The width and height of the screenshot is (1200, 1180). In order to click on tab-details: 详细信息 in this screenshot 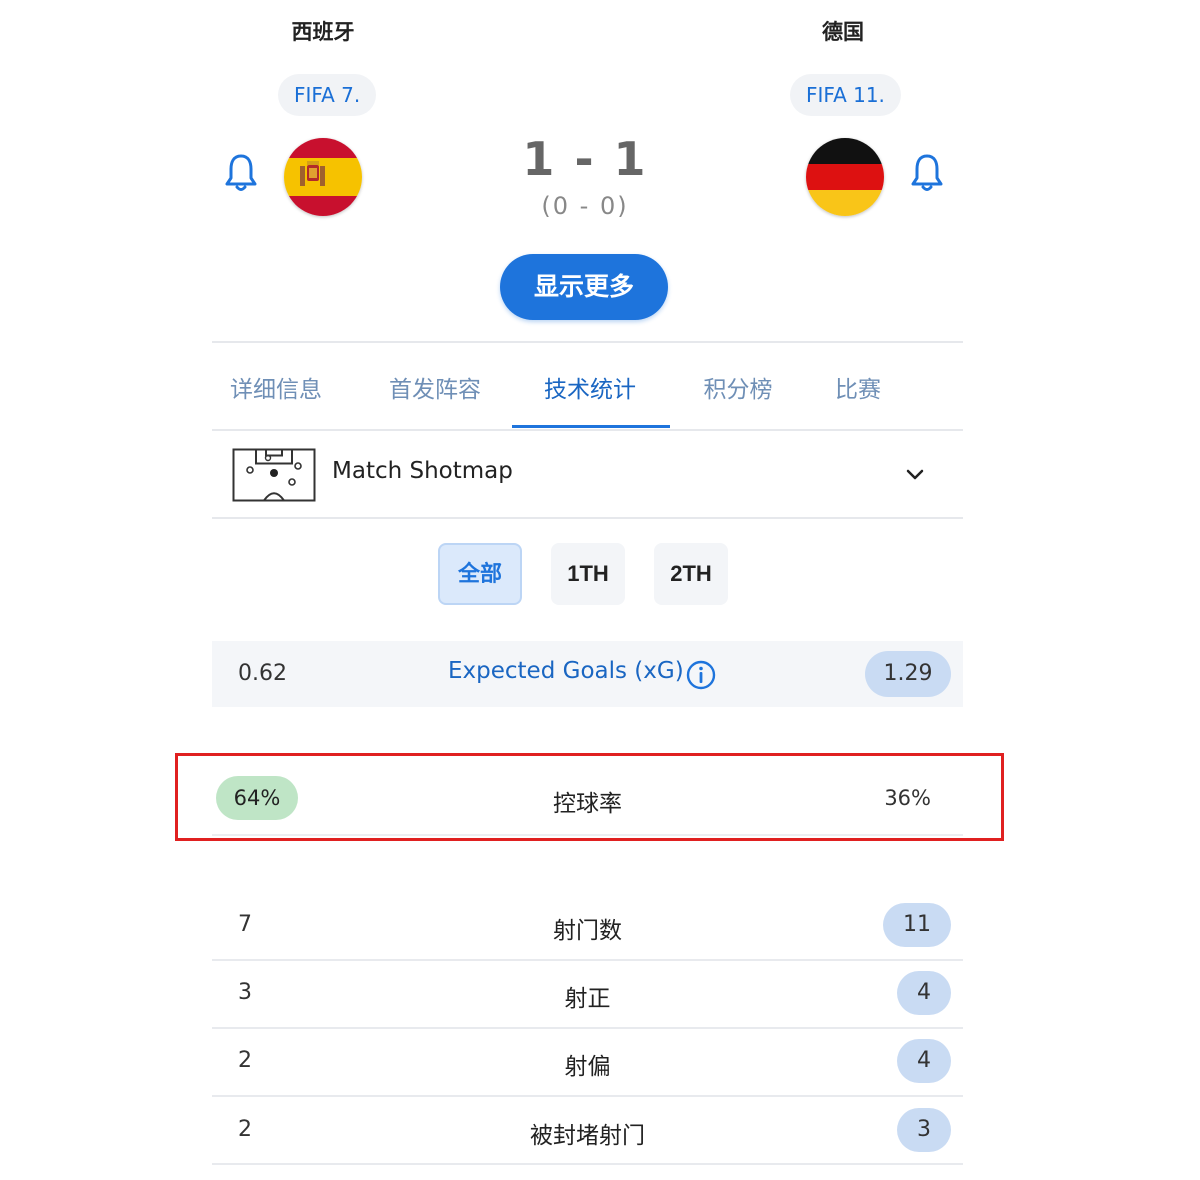, I will do `click(276, 390)`.